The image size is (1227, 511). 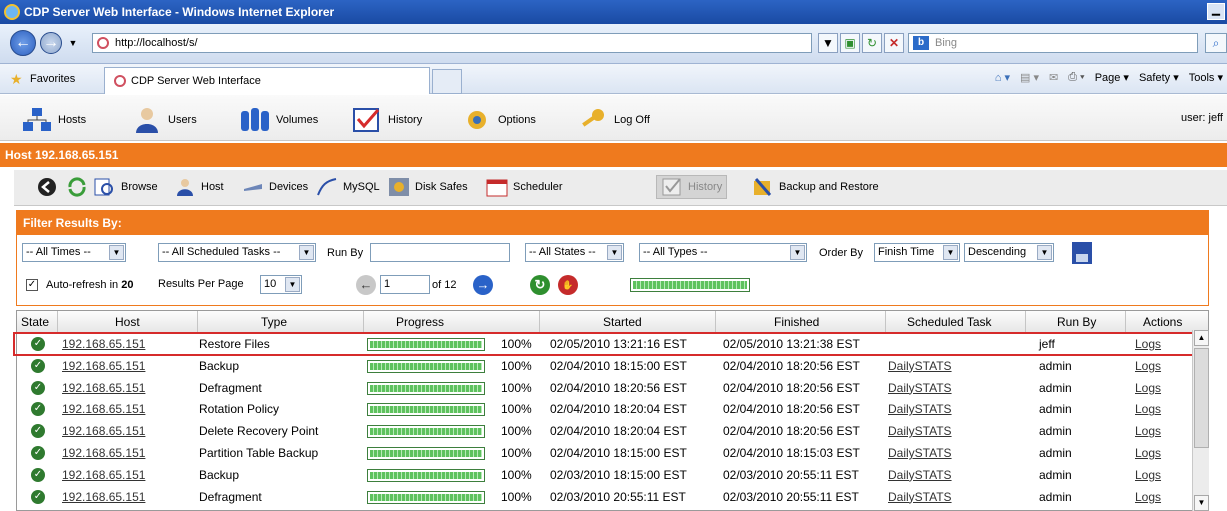 I want to click on nav-users: Users, so click(x=164, y=120).